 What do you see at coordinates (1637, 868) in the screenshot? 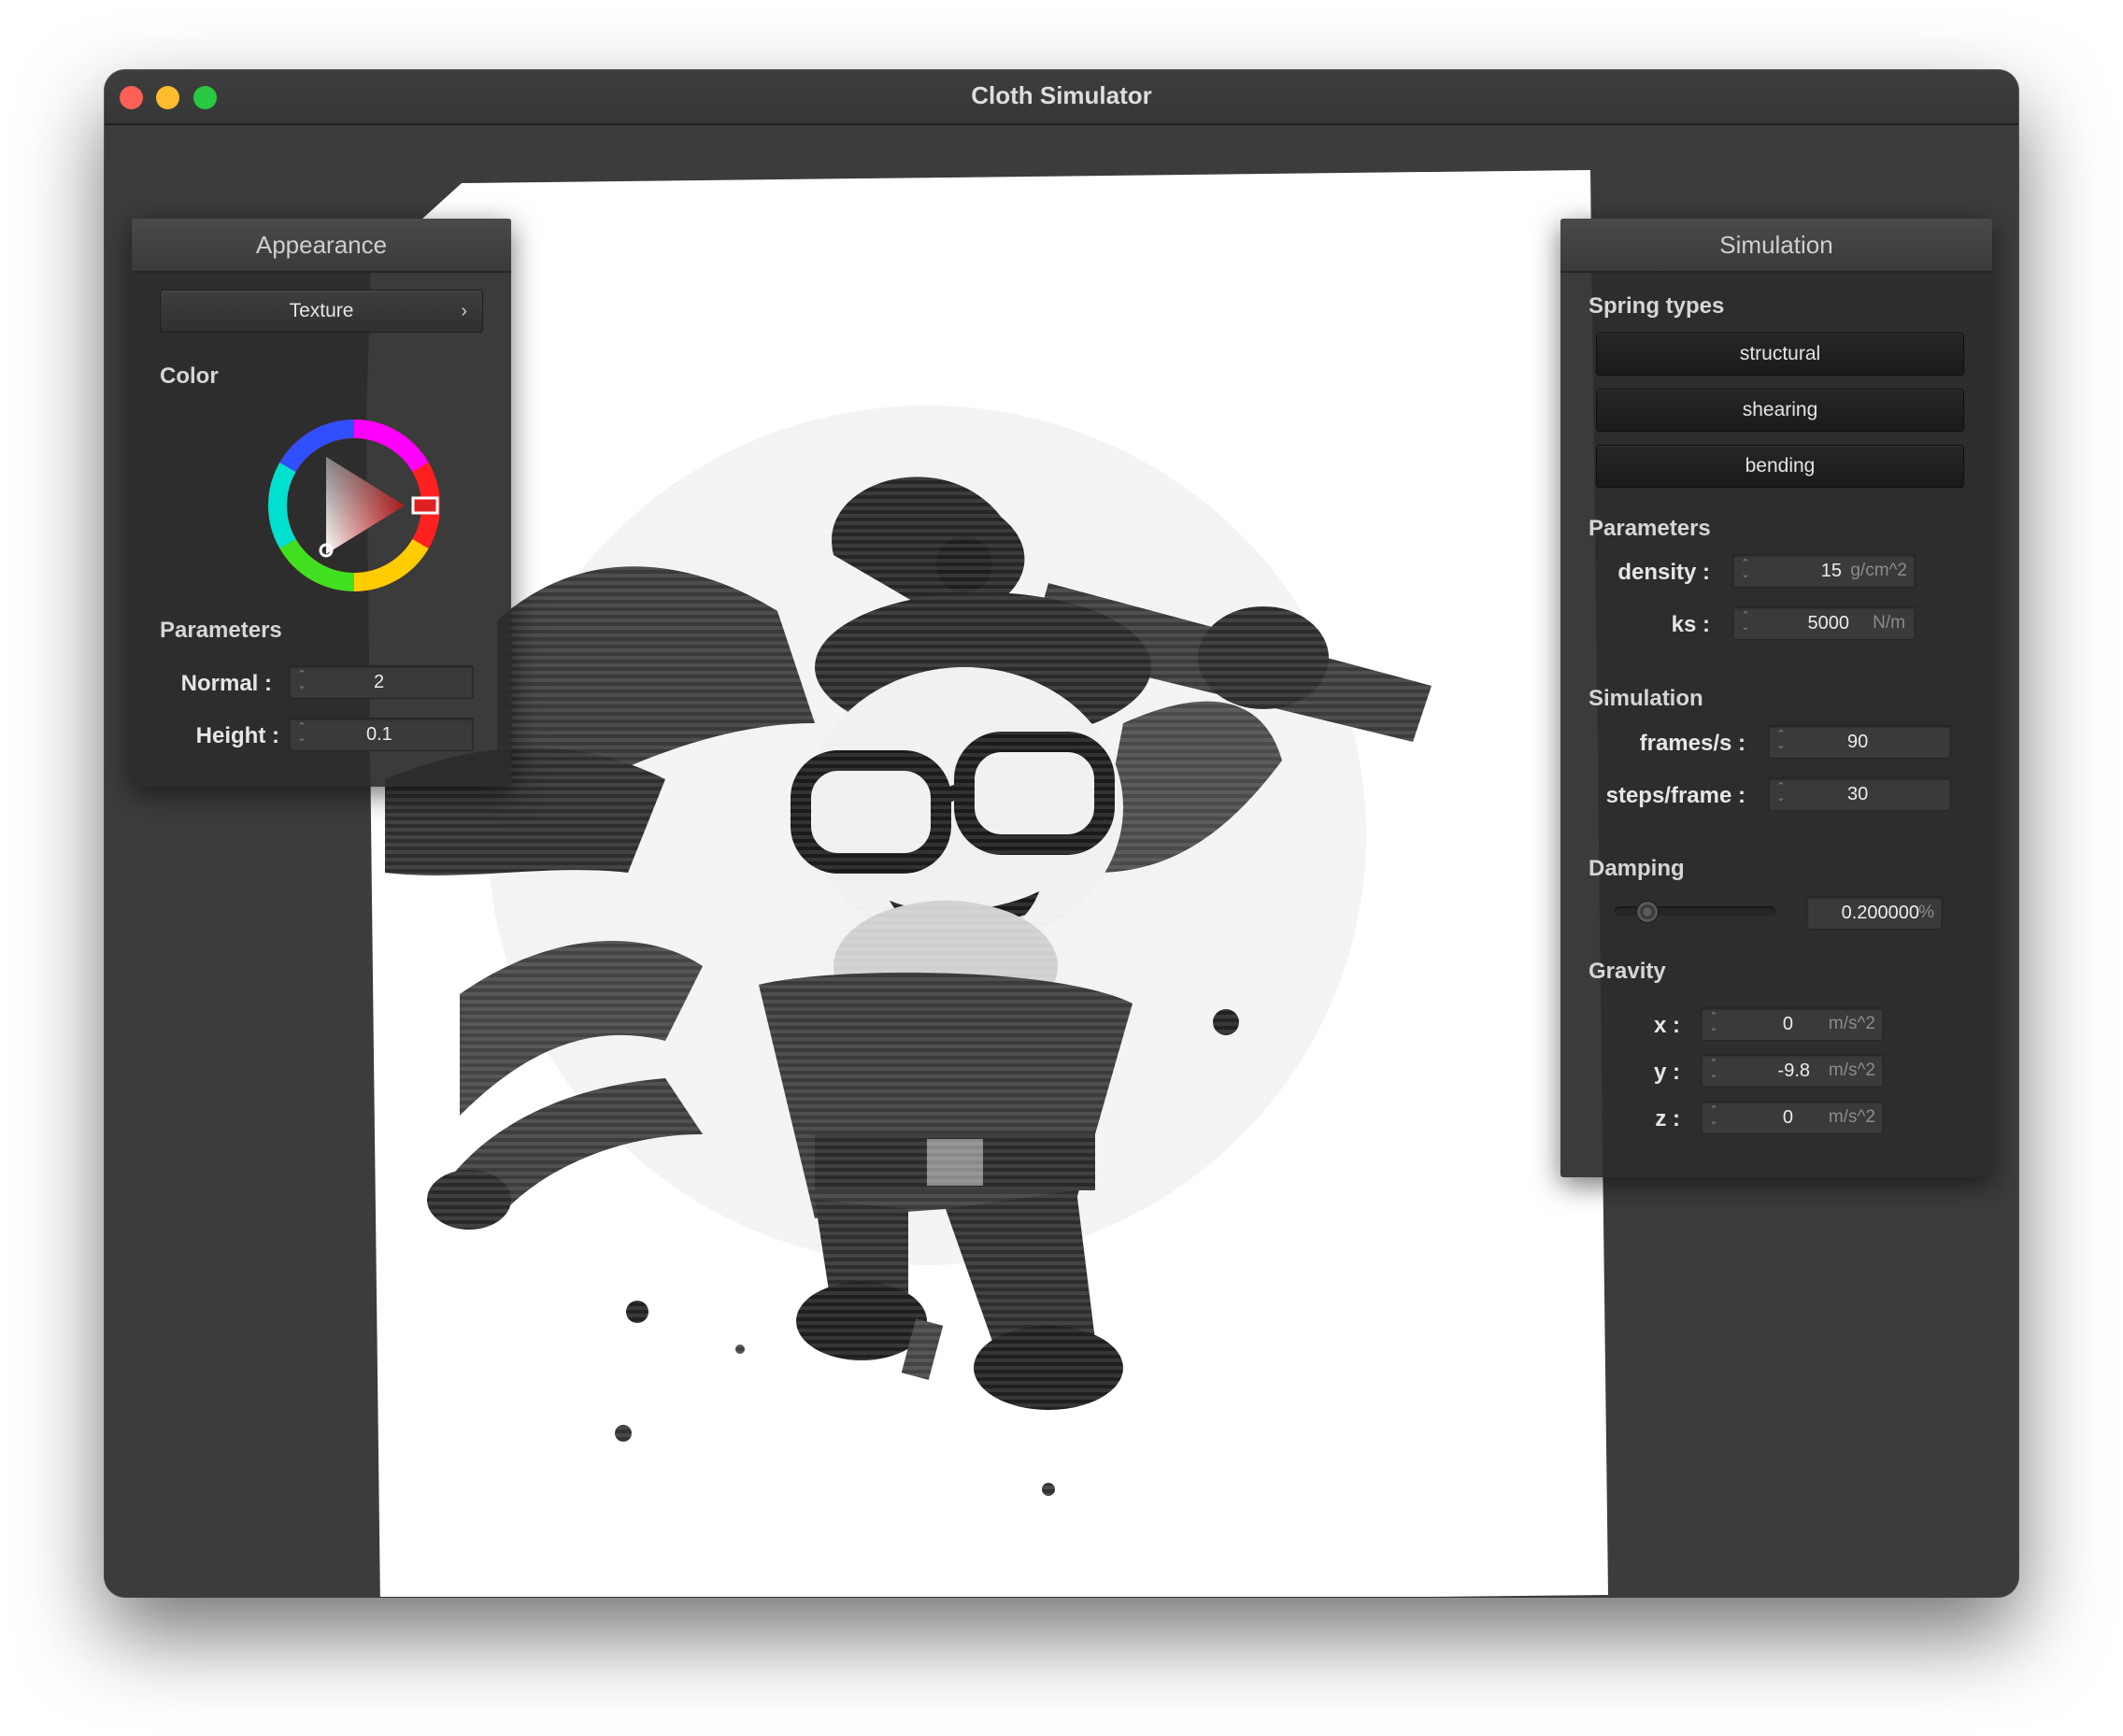
I see `damping-label: Damping` at bounding box center [1637, 868].